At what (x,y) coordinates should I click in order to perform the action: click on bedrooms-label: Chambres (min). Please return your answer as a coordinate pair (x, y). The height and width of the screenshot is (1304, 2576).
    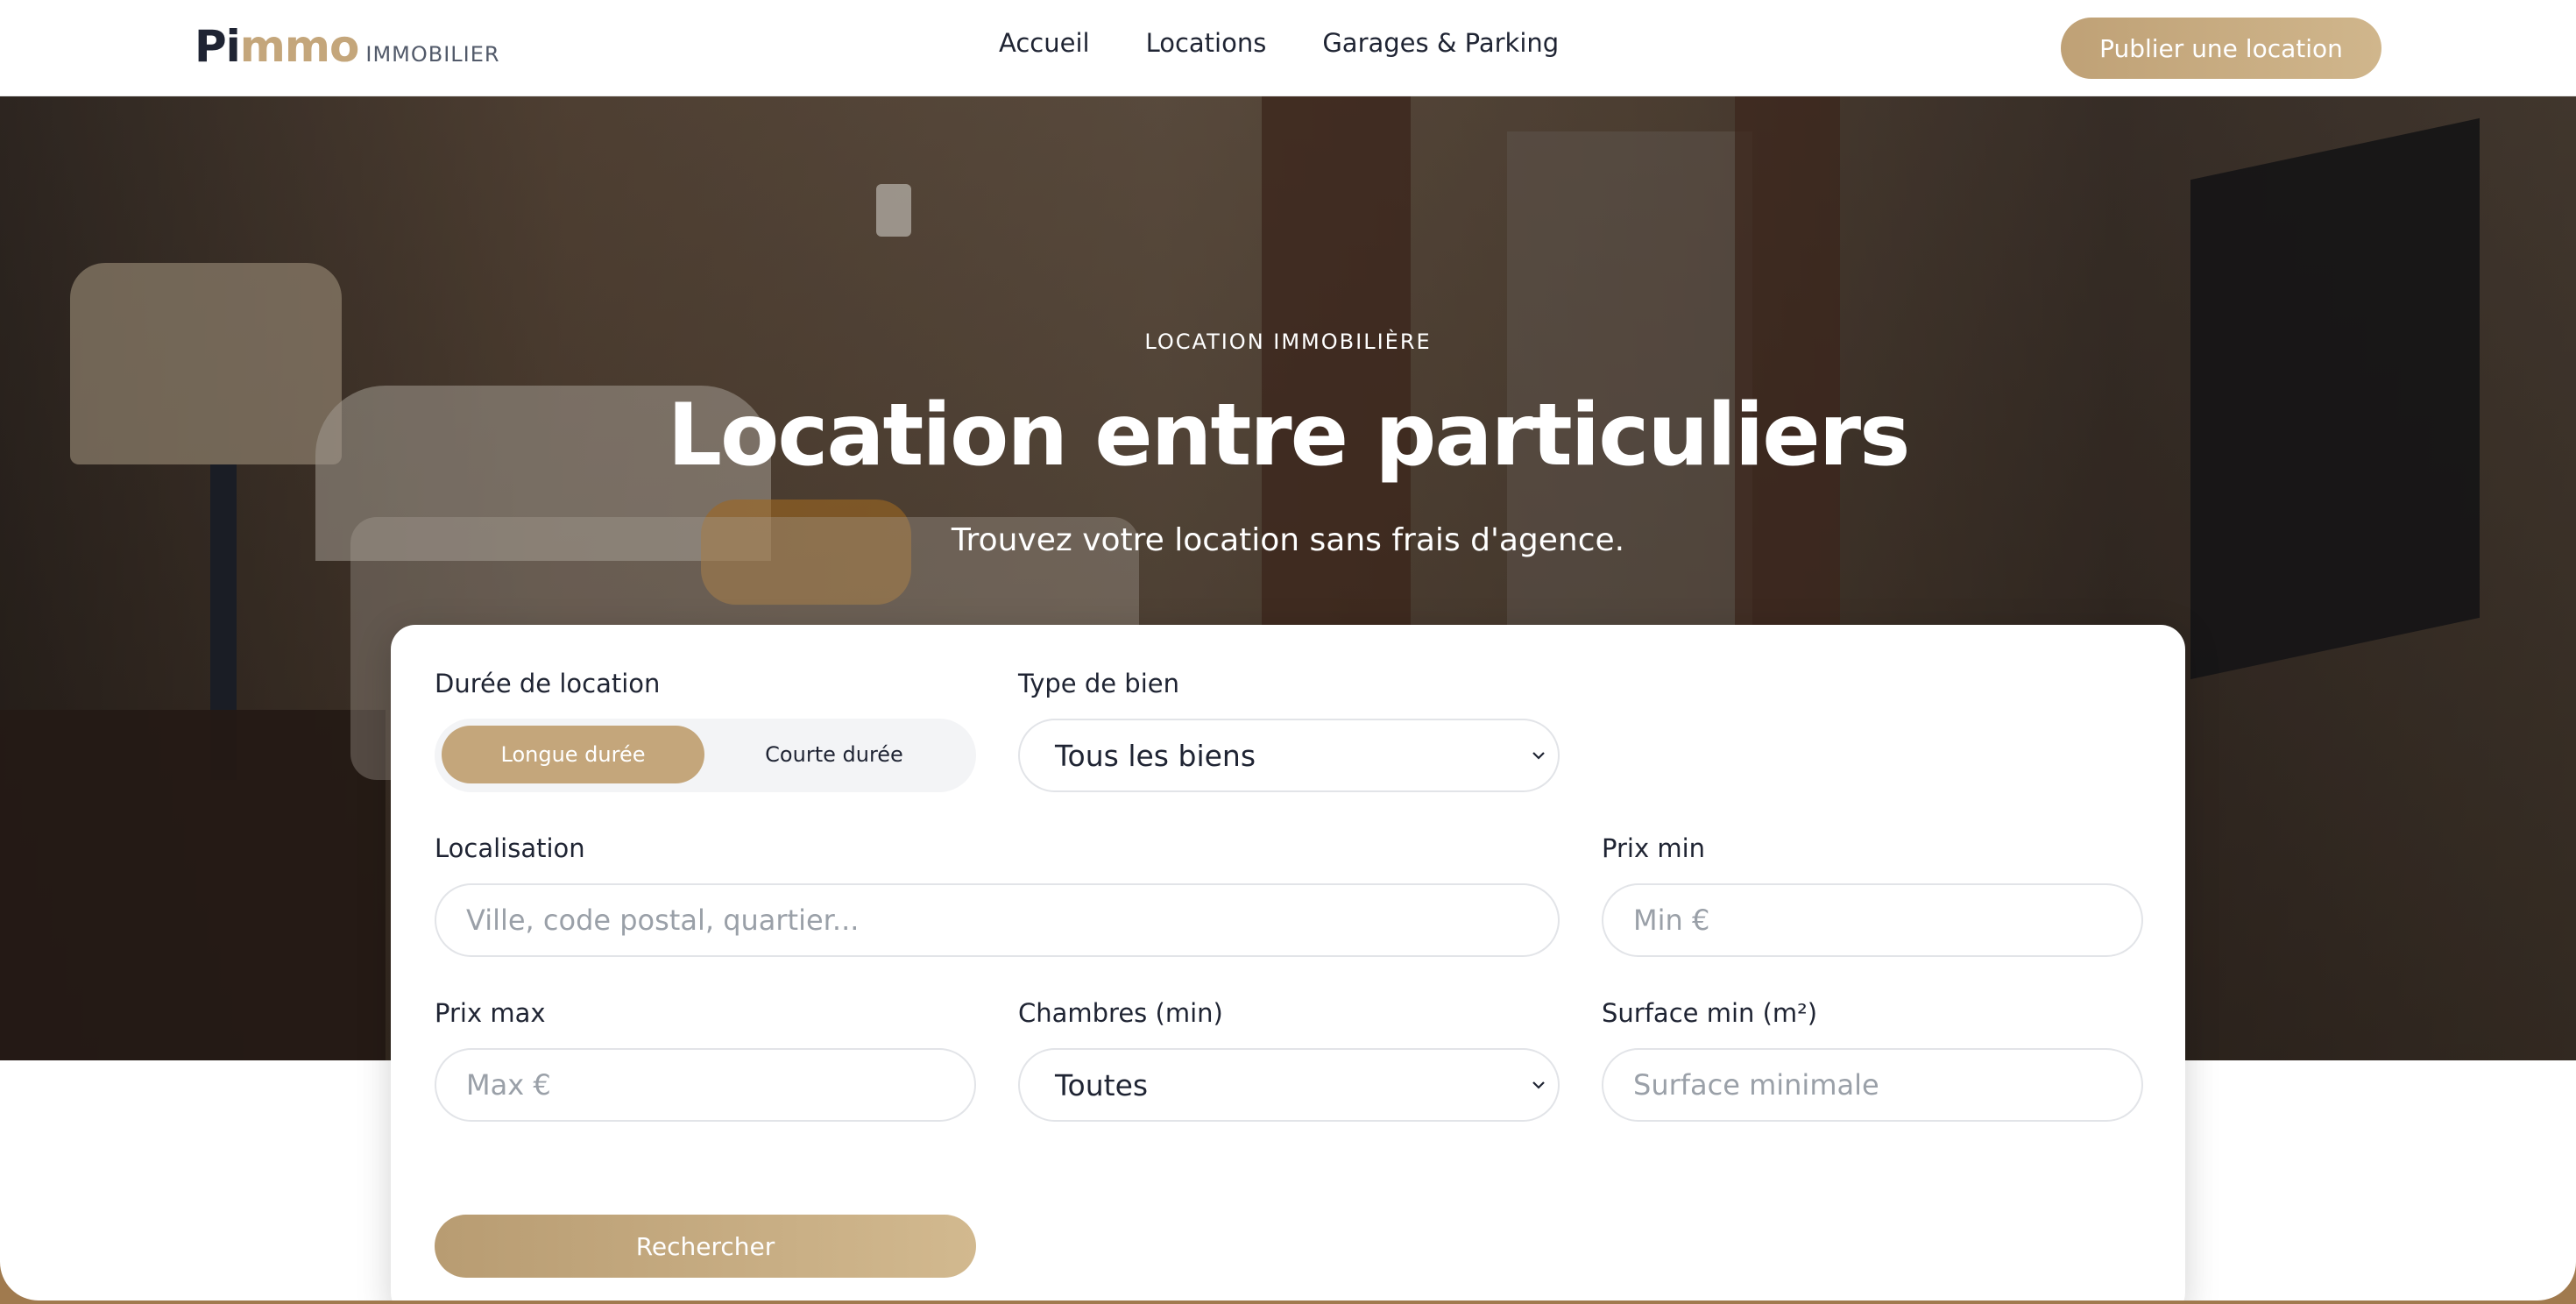
    Looking at the image, I should click on (1120, 1013).